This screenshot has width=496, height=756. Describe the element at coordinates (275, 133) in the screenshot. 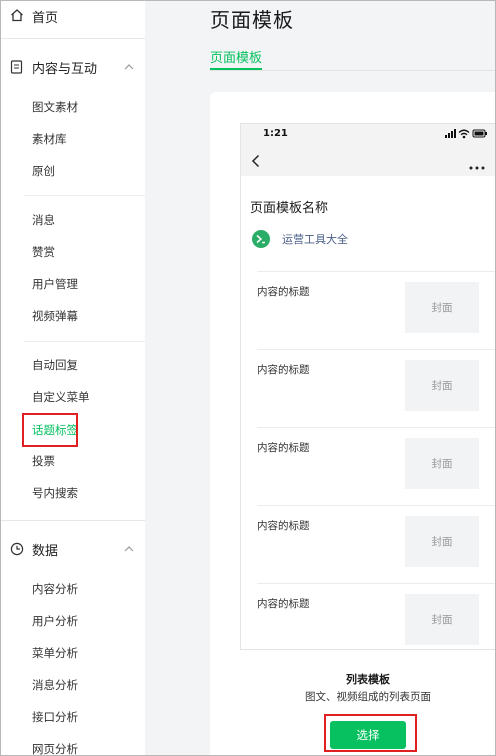

I see `status-time: 1:21` at that location.